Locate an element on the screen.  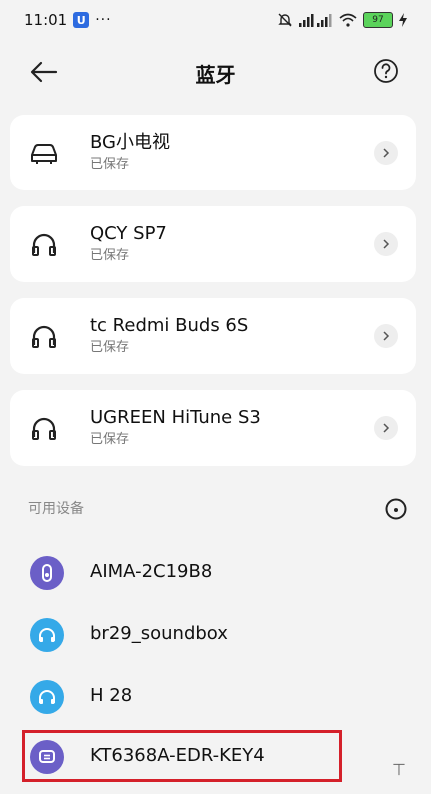
more-notifications-icon: ··· is located at coordinates (103, 20).